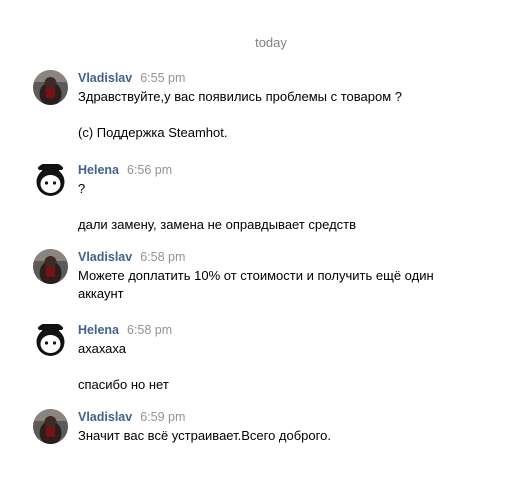  I want to click on message-text: спасибо но нет, so click(123, 384).